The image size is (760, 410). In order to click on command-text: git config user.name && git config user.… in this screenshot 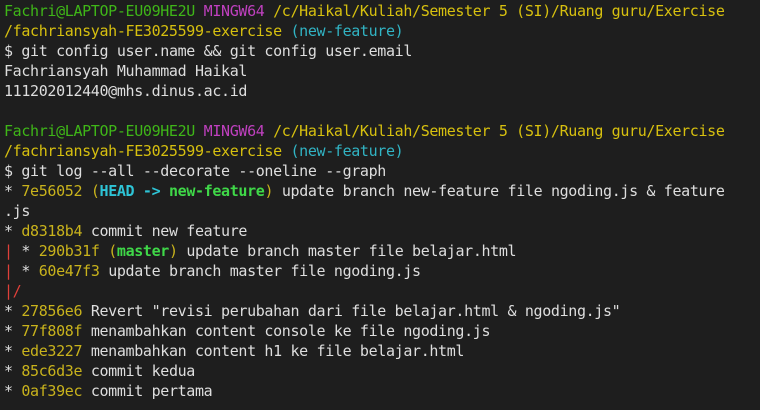, I will do `click(217, 51)`.